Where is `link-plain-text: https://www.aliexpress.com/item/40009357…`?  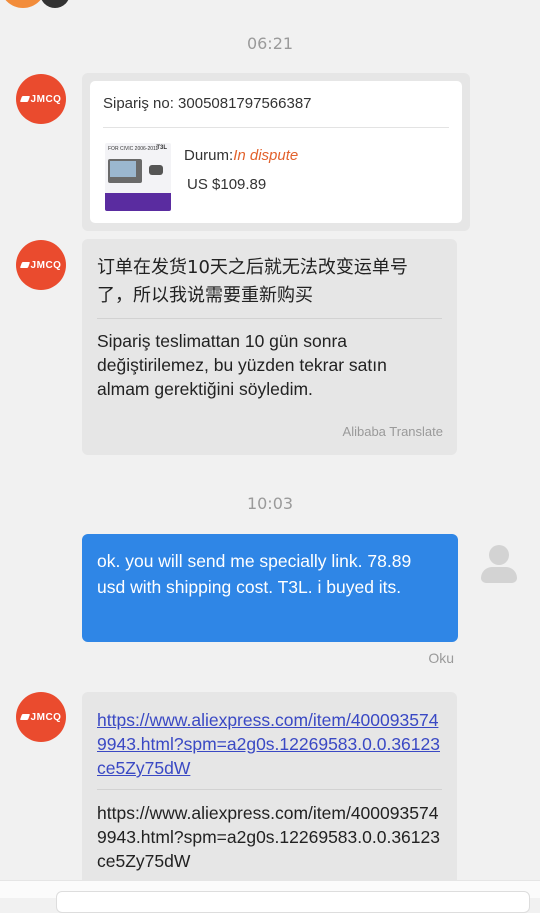 link-plain-text: https://www.aliexpress.com/item/40009357… is located at coordinates (268, 837).